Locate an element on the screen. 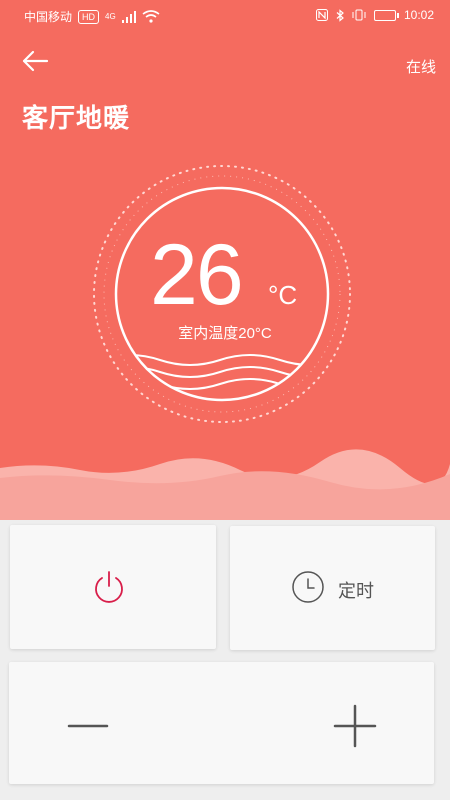  temperature-adjust-panel is located at coordinates (221, 723).